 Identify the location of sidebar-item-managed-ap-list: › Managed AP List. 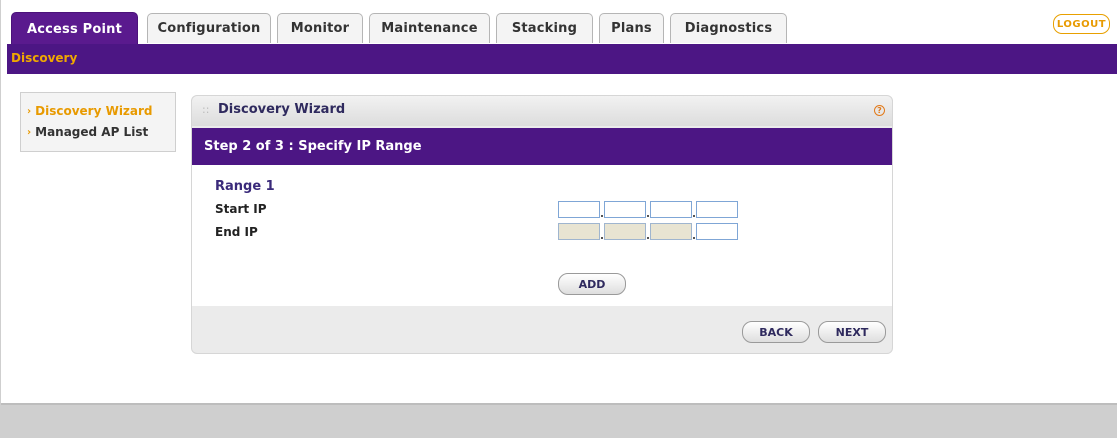
(87, 132).